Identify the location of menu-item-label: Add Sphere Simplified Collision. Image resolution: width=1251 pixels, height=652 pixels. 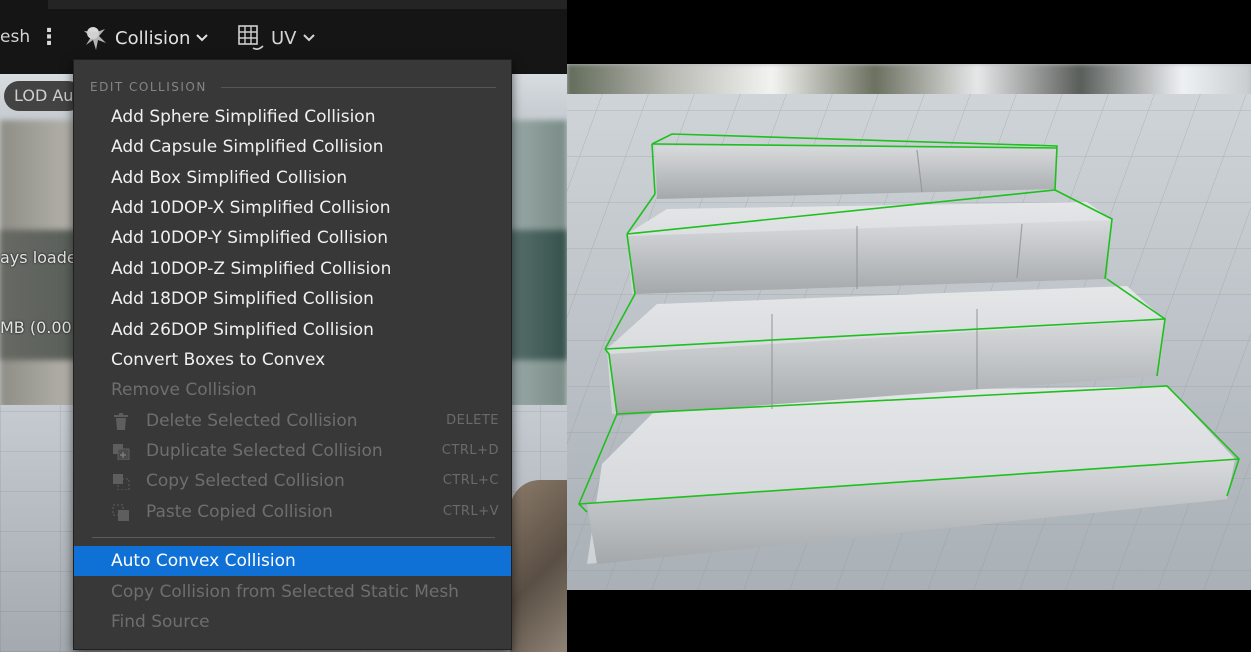
(243, 117).